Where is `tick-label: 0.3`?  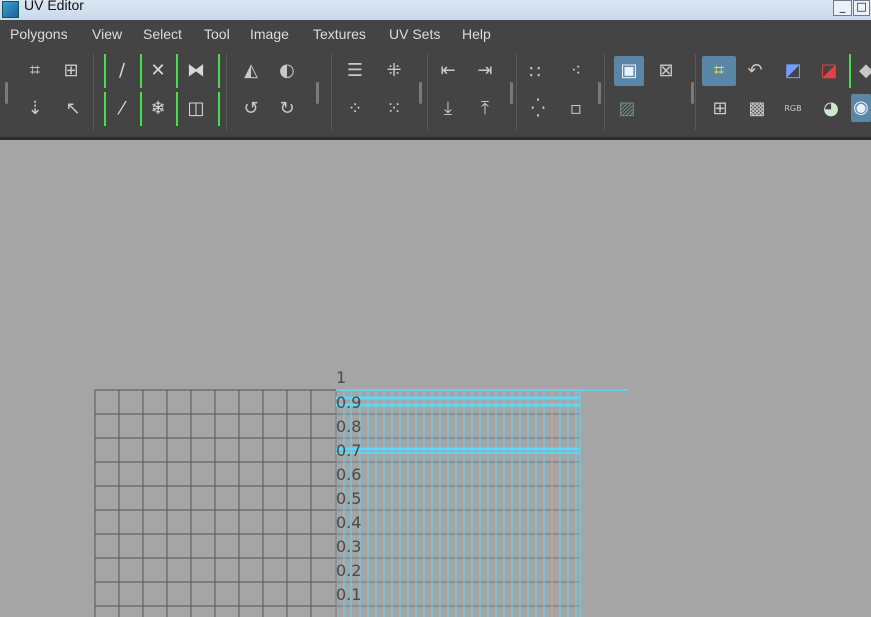 tick-label: 0.3 is located at coordinates (349, 546).